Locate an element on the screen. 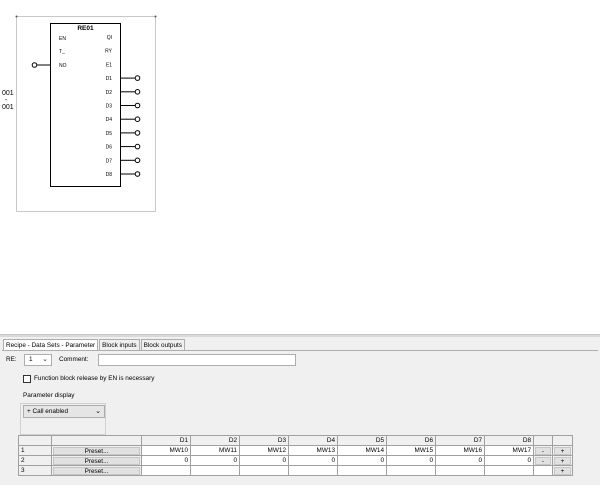  left-pins: EN T_ NO is located at coordinates (49, 52).